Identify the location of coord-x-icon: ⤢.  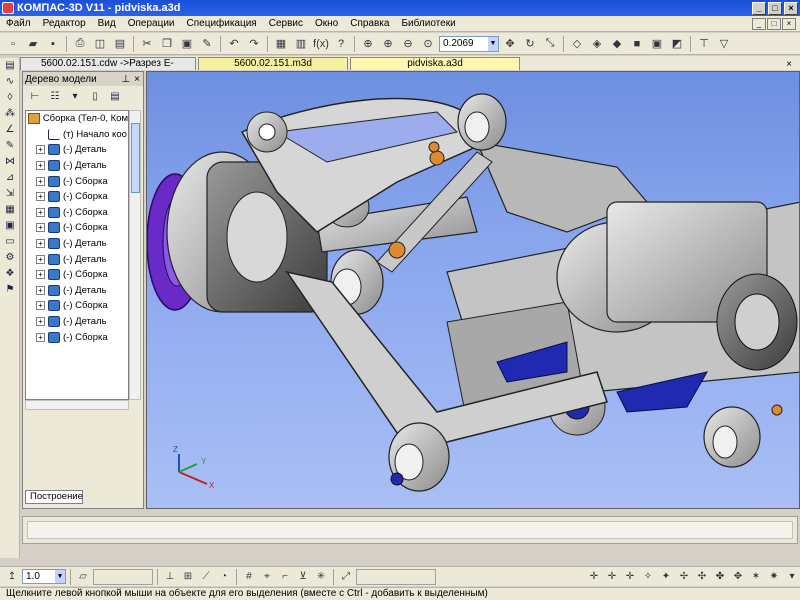
(346, 577).